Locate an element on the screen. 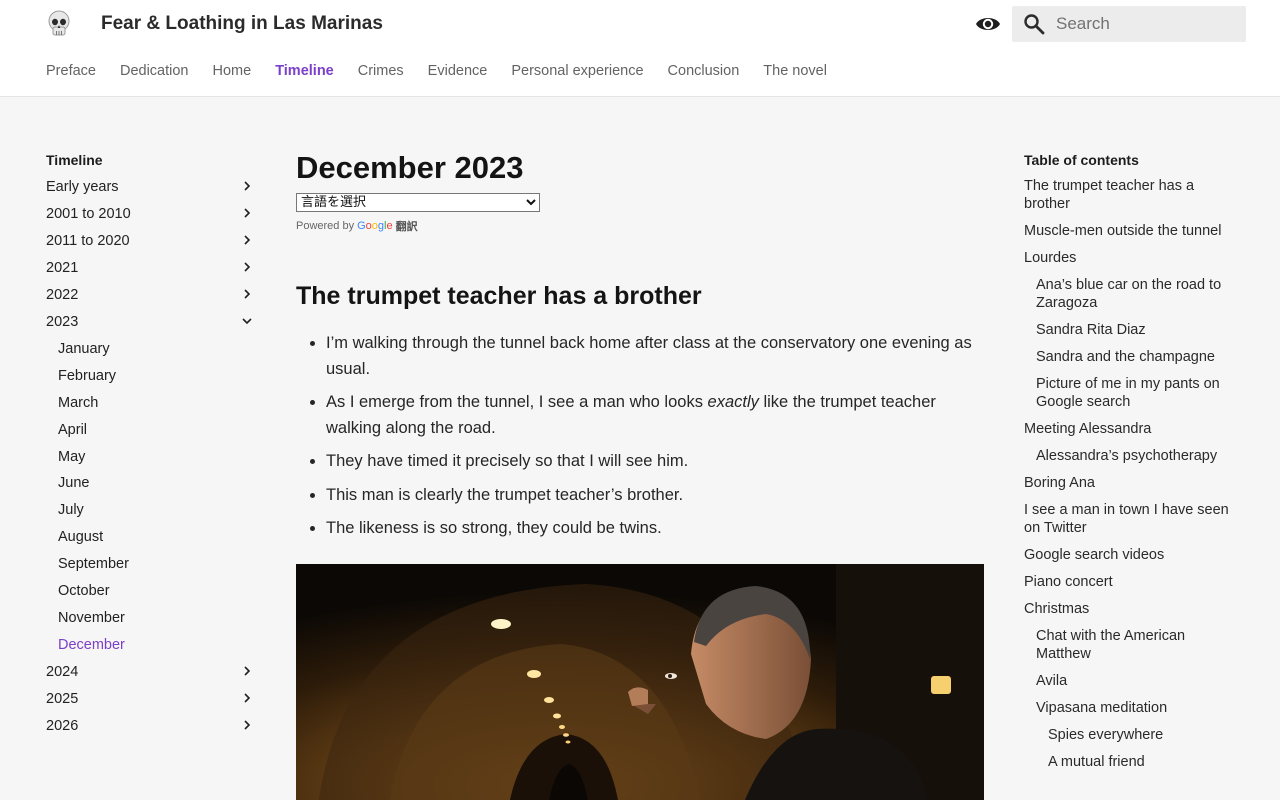 This screenshot has height=800, width=1280. section-title: The trumpet teacher has a brother is located at coordinates (499, 296).